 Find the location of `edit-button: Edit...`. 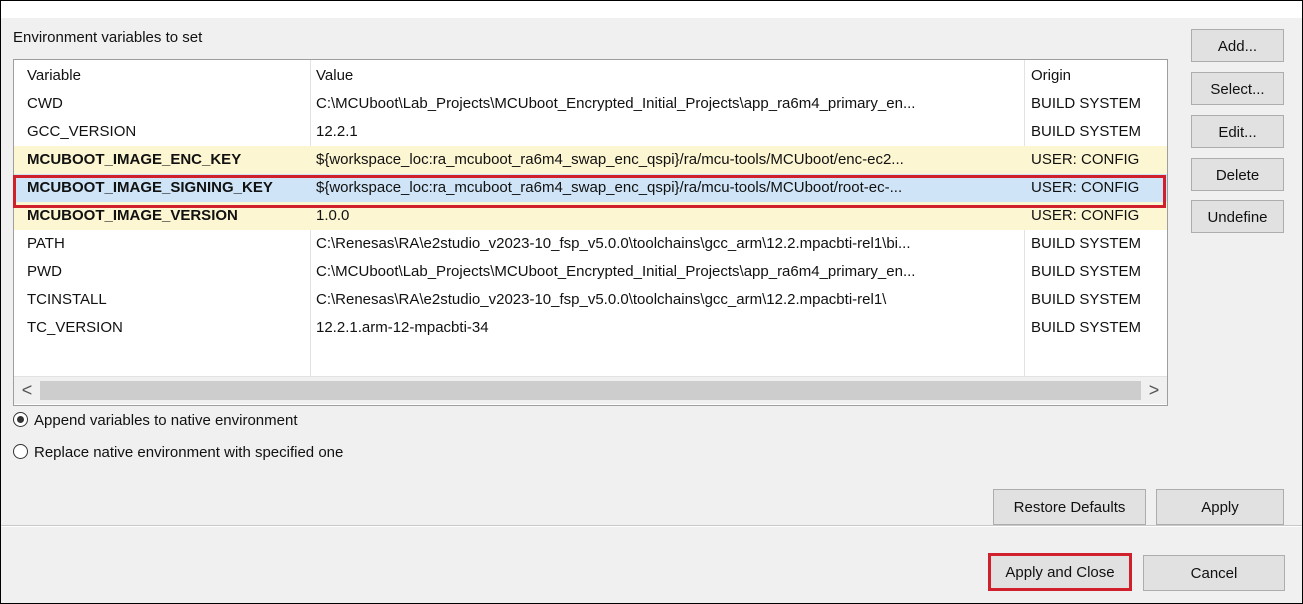

edit-button: Edit... is located at coordinates (1237, 131).